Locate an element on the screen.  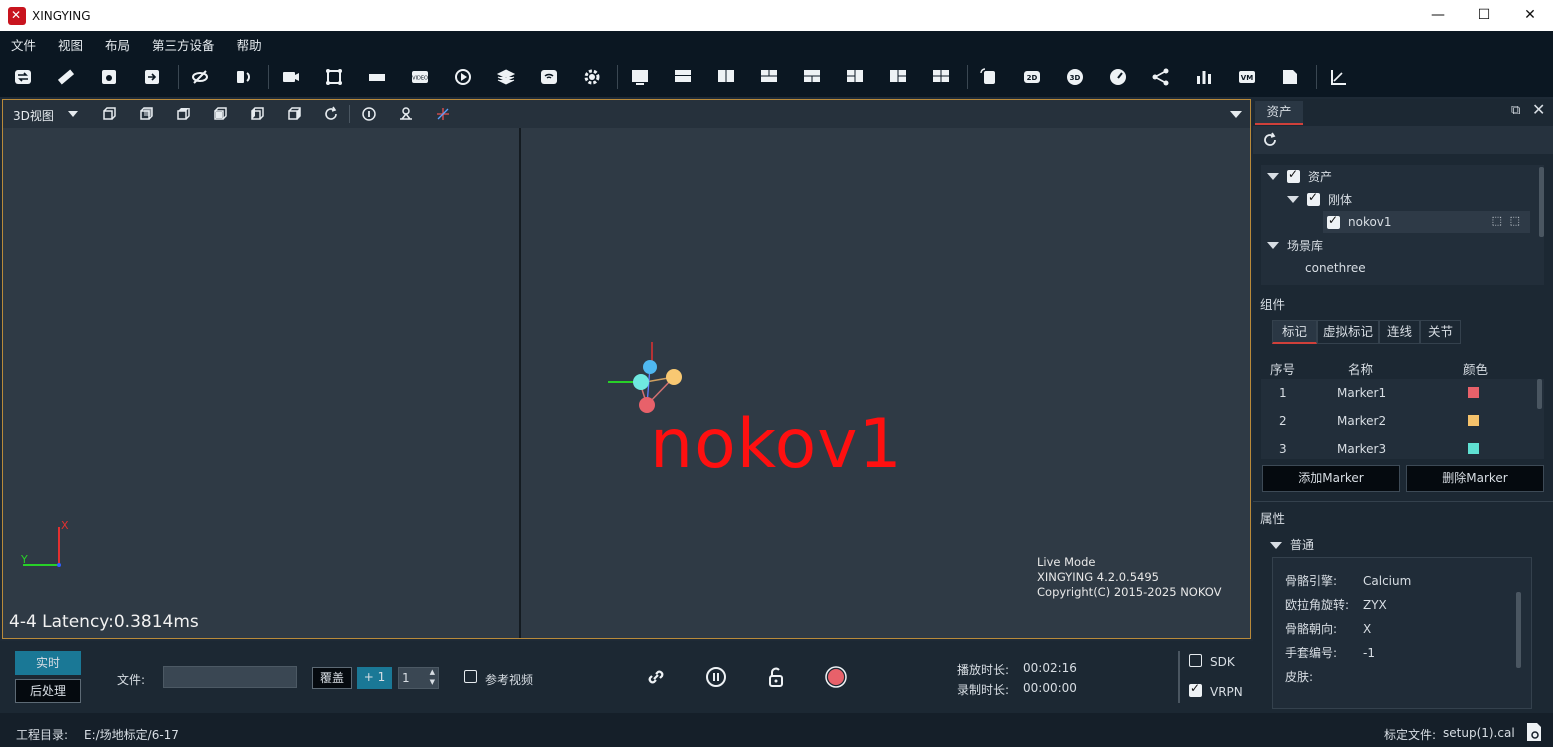
file-input is located at coordinates (230, 677).